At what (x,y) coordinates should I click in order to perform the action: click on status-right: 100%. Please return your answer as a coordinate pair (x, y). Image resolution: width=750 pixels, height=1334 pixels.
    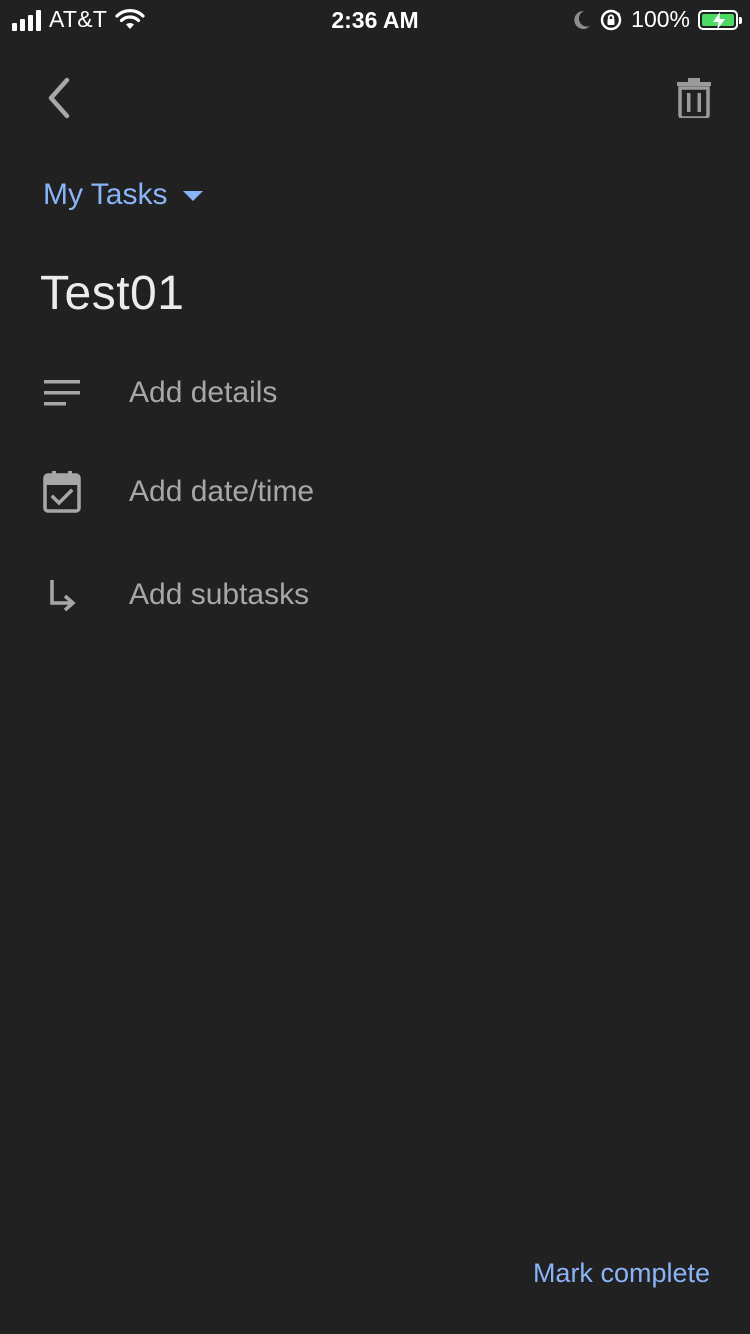
    Looking at the image, I should click on (656, 19).